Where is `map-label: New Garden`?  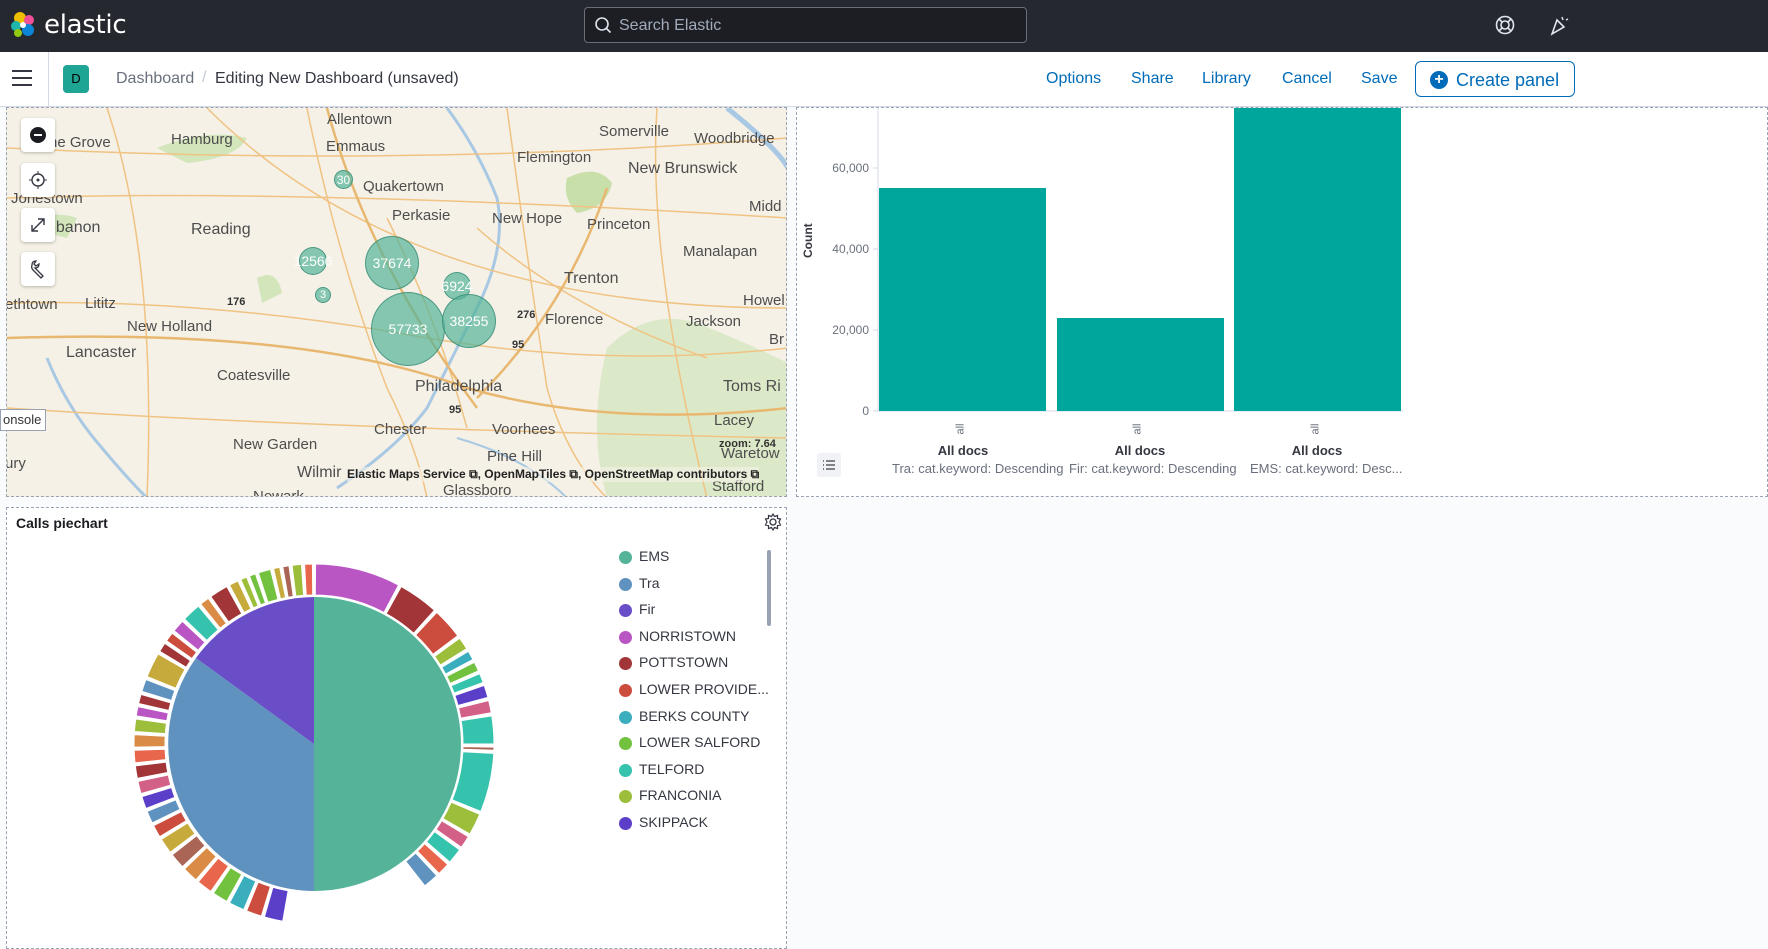
map-label: New Garden is located at coordinates (275, 444).